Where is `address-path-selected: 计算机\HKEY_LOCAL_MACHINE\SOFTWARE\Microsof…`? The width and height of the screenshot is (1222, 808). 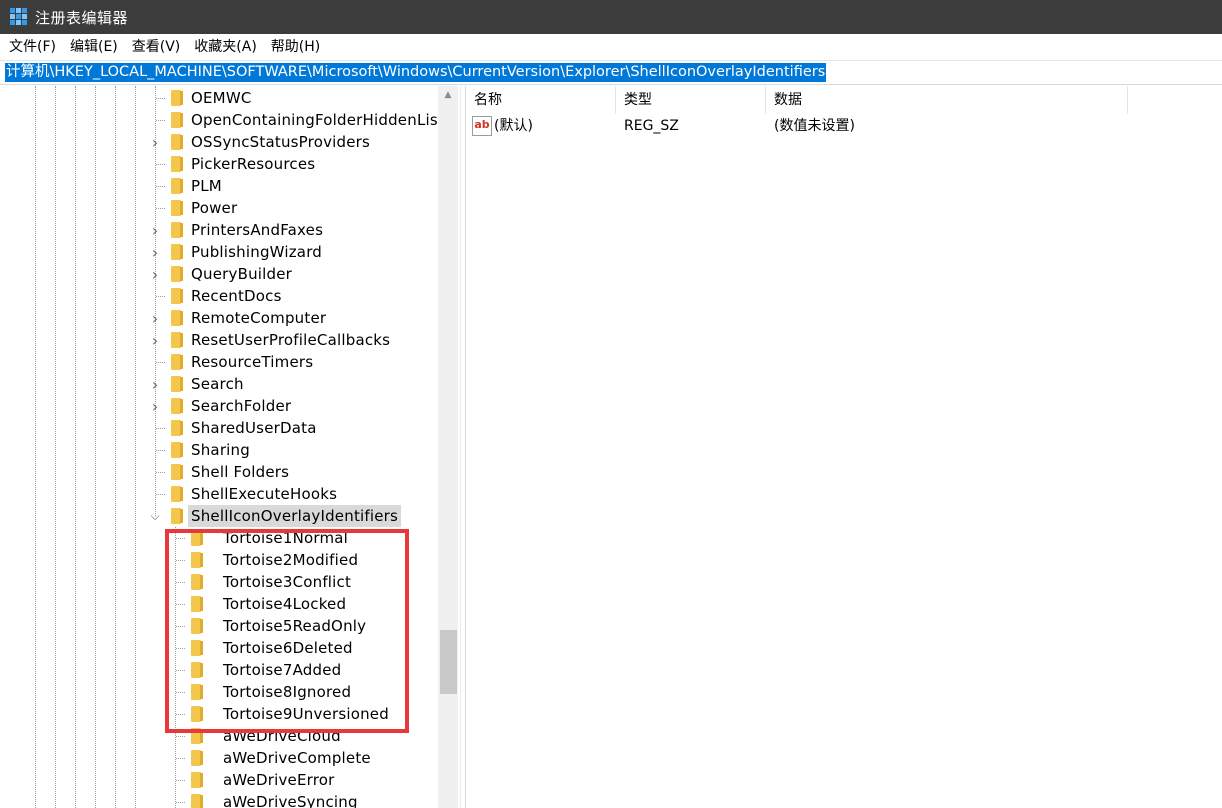
address-path-selected: 计算机\HKEY_LOCAL_MACHINE\SOFTWARE\Microsof… is located at coordinates (416, 72).